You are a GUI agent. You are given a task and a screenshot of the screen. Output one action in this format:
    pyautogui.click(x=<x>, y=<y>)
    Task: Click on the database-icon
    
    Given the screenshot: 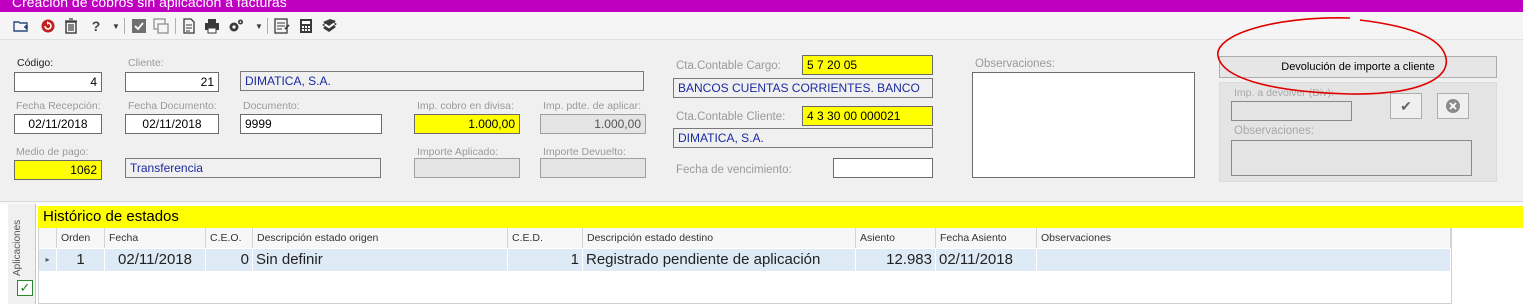 What is the action you would take?
    pyautogui.click(x=329, y=26)
    